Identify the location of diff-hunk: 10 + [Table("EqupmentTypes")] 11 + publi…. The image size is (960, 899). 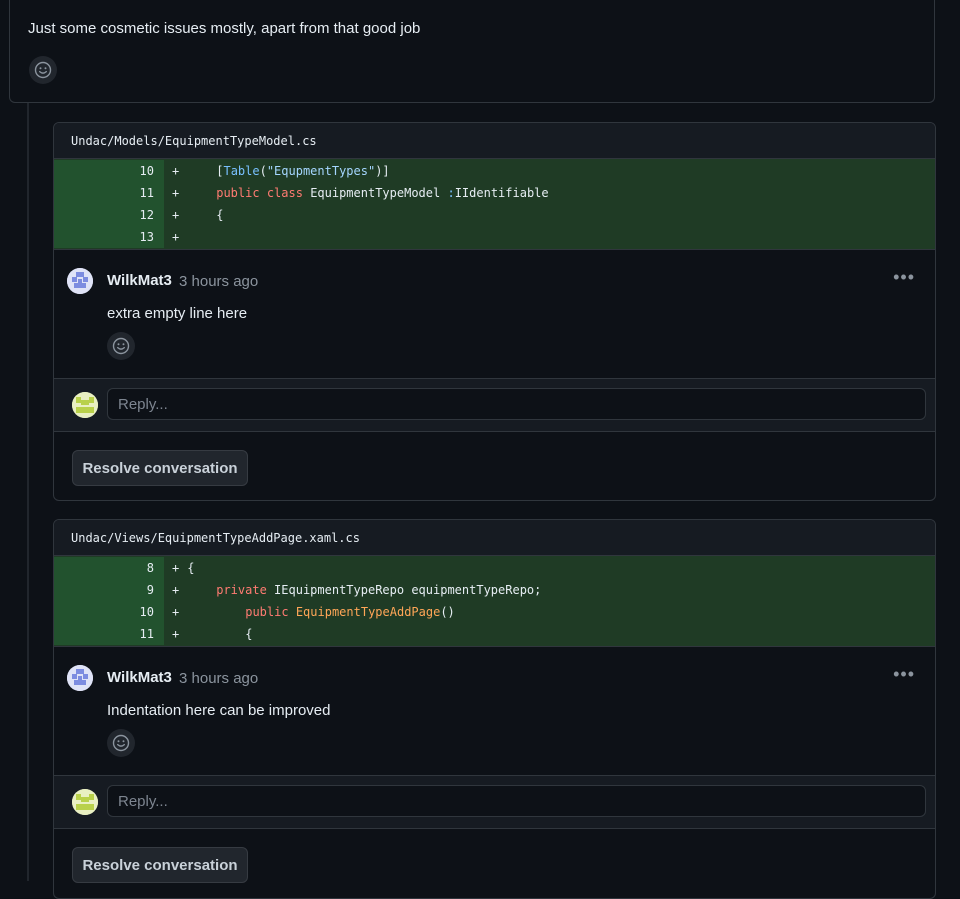
(494, 204).